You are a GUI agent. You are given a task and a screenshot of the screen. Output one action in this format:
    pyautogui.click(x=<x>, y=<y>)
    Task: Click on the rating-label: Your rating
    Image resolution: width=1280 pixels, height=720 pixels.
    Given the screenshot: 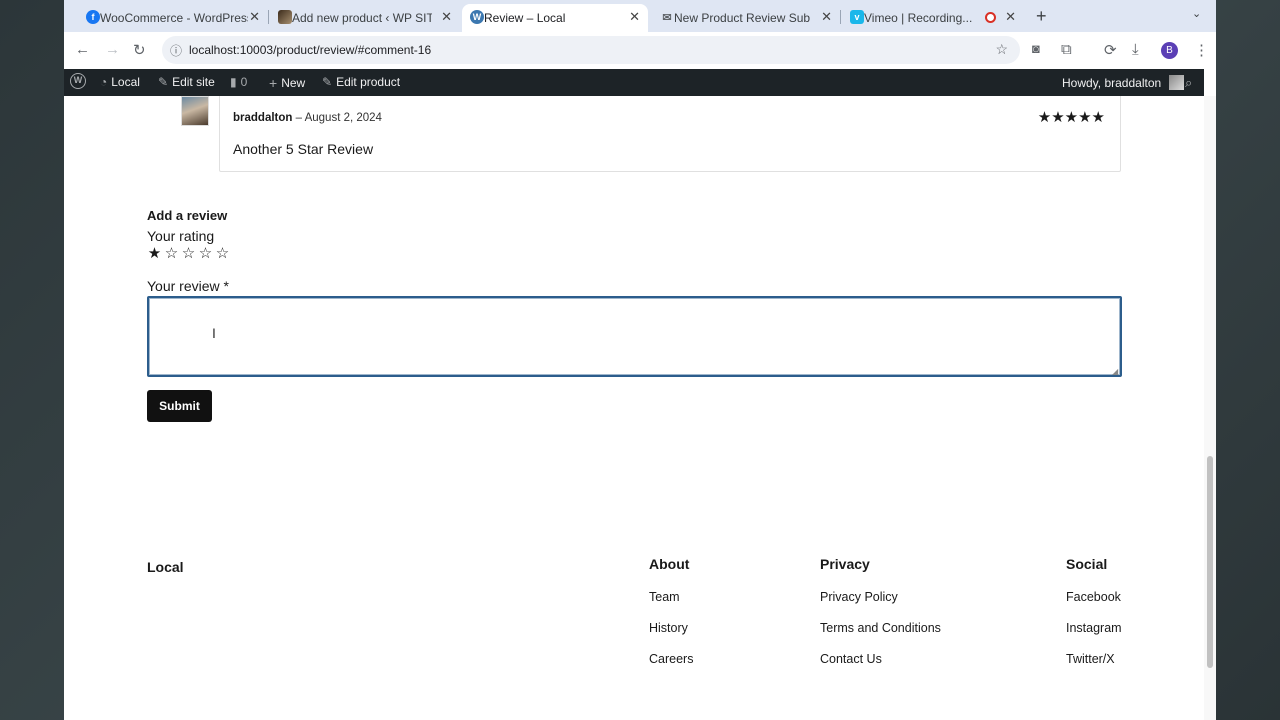 What is the action you would take?
    pyautogui.click(x=181, y=236)
    